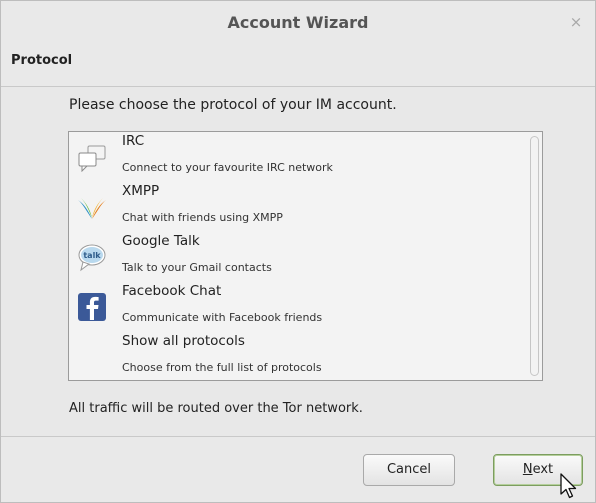 The image size is (596, 503). I want to click on google-talk-icon-text: talk, so click(92, 255).